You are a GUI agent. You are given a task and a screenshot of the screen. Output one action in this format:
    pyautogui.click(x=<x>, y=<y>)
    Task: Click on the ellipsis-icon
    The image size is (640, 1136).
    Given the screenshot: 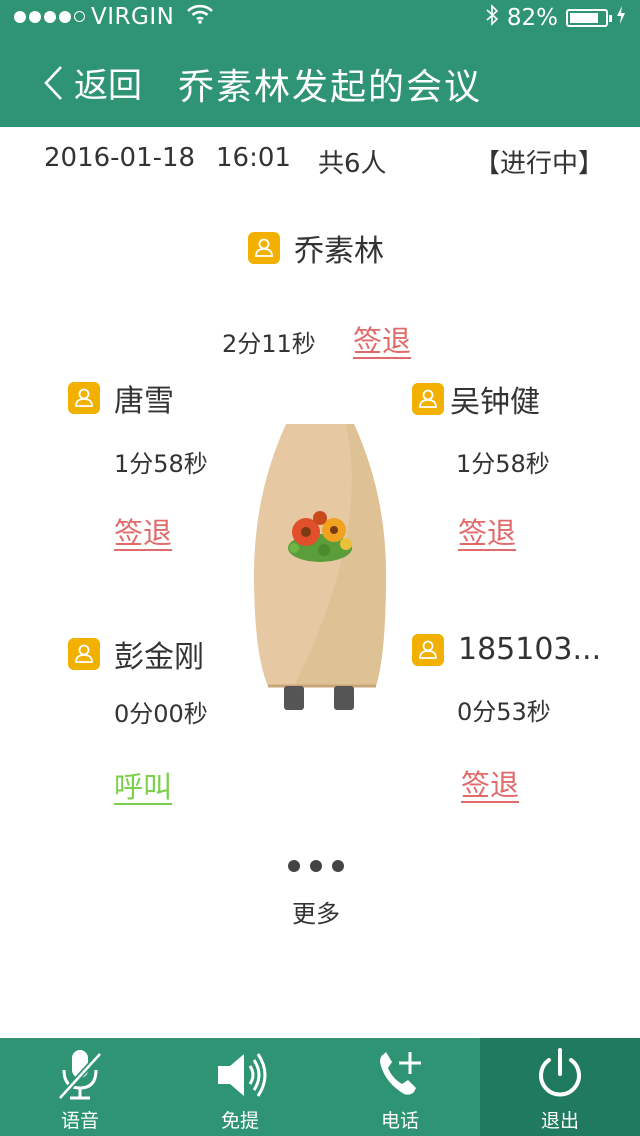 What is the action you would take?
    pyautogui.click(x=316, y=866)
    